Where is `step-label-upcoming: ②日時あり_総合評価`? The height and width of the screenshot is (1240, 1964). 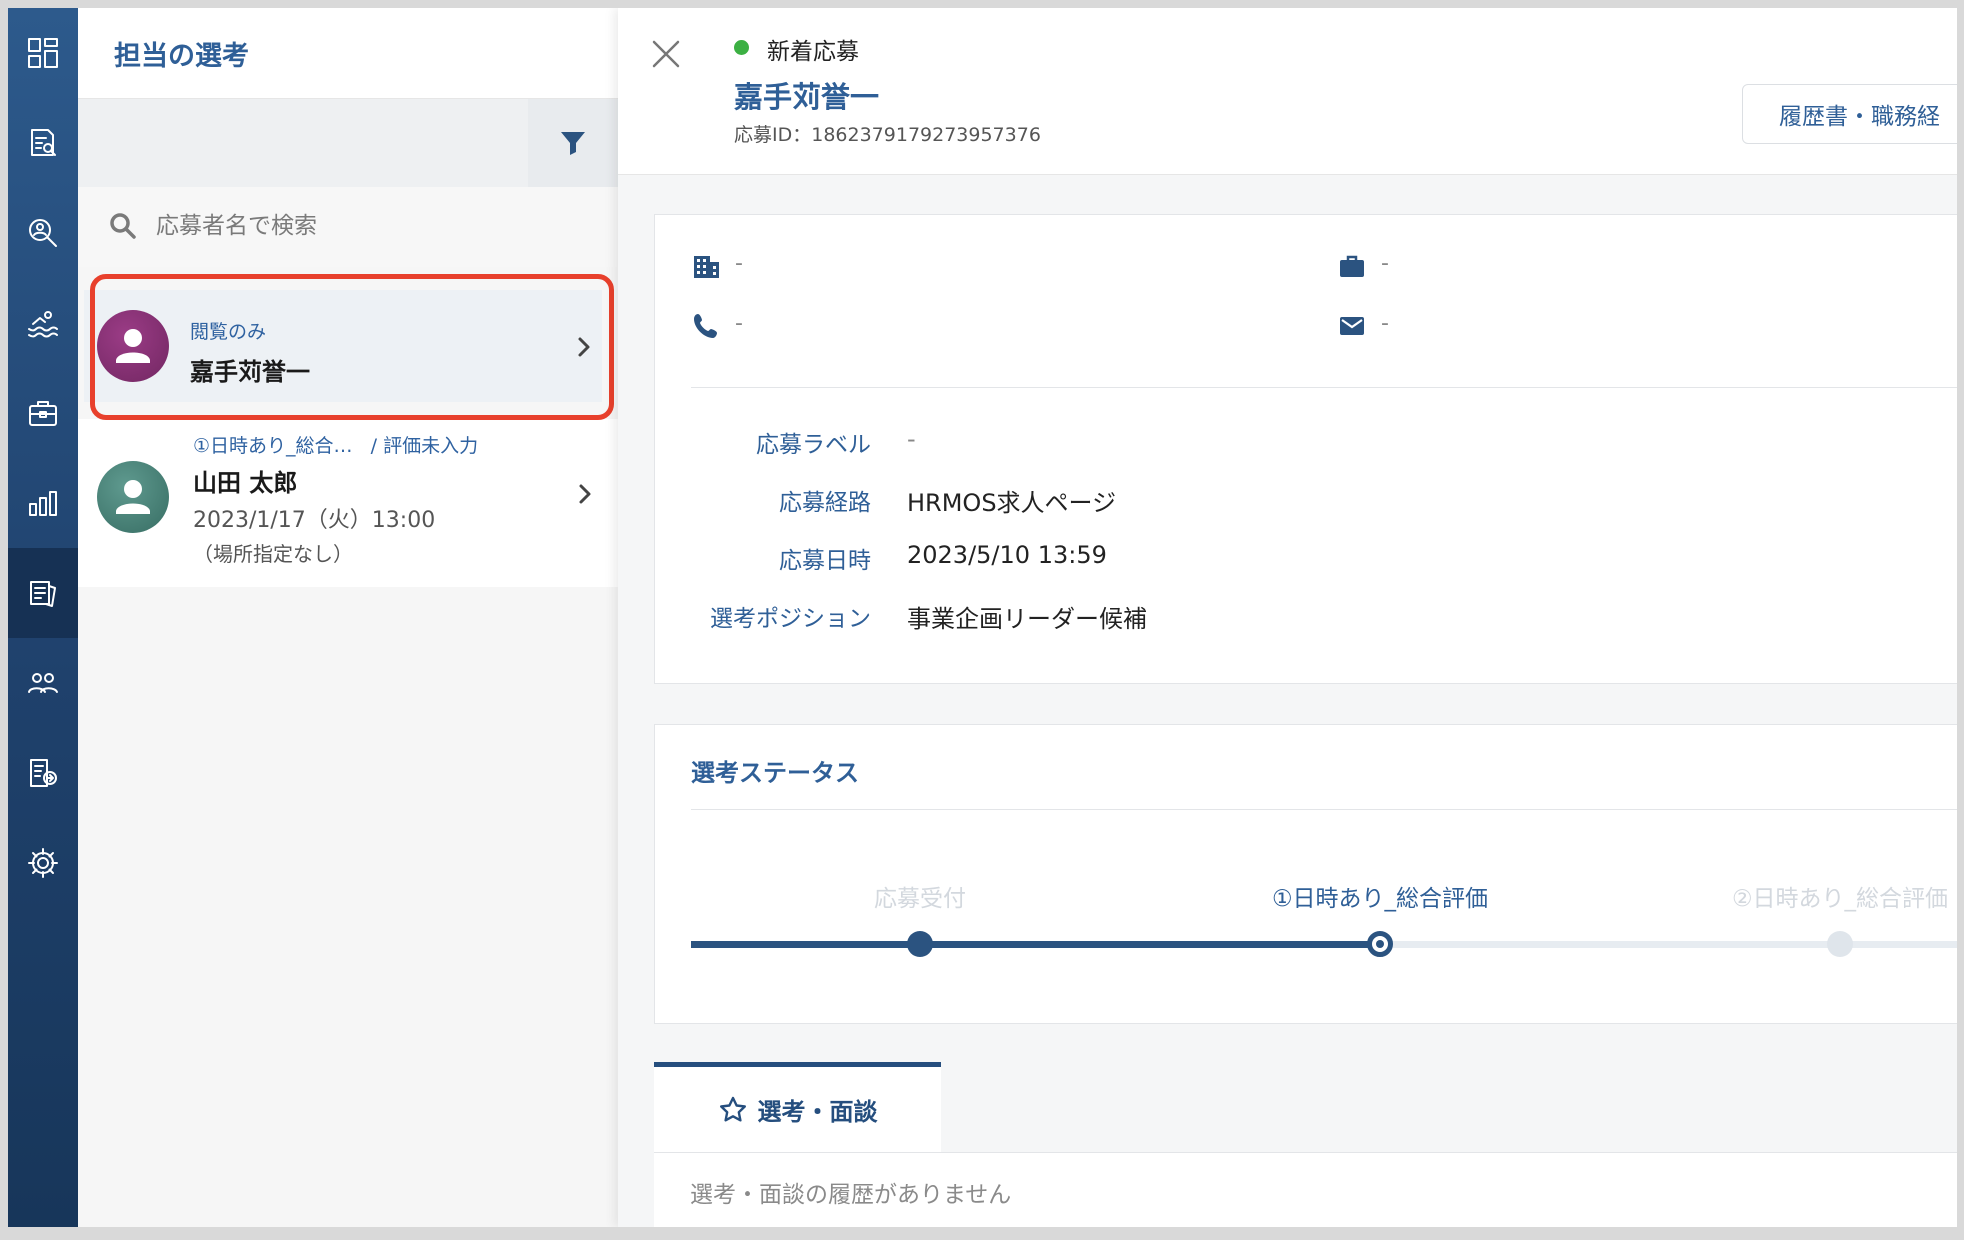 step-label-upcoming: ②日時あり_総合評価 is located at coordinates (1840, 899).